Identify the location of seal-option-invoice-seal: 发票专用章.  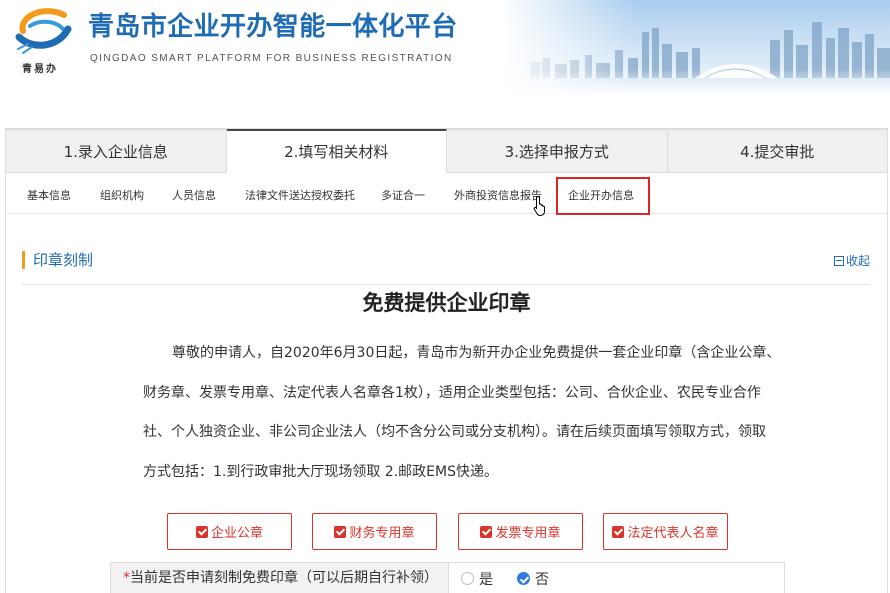
(520, 531).